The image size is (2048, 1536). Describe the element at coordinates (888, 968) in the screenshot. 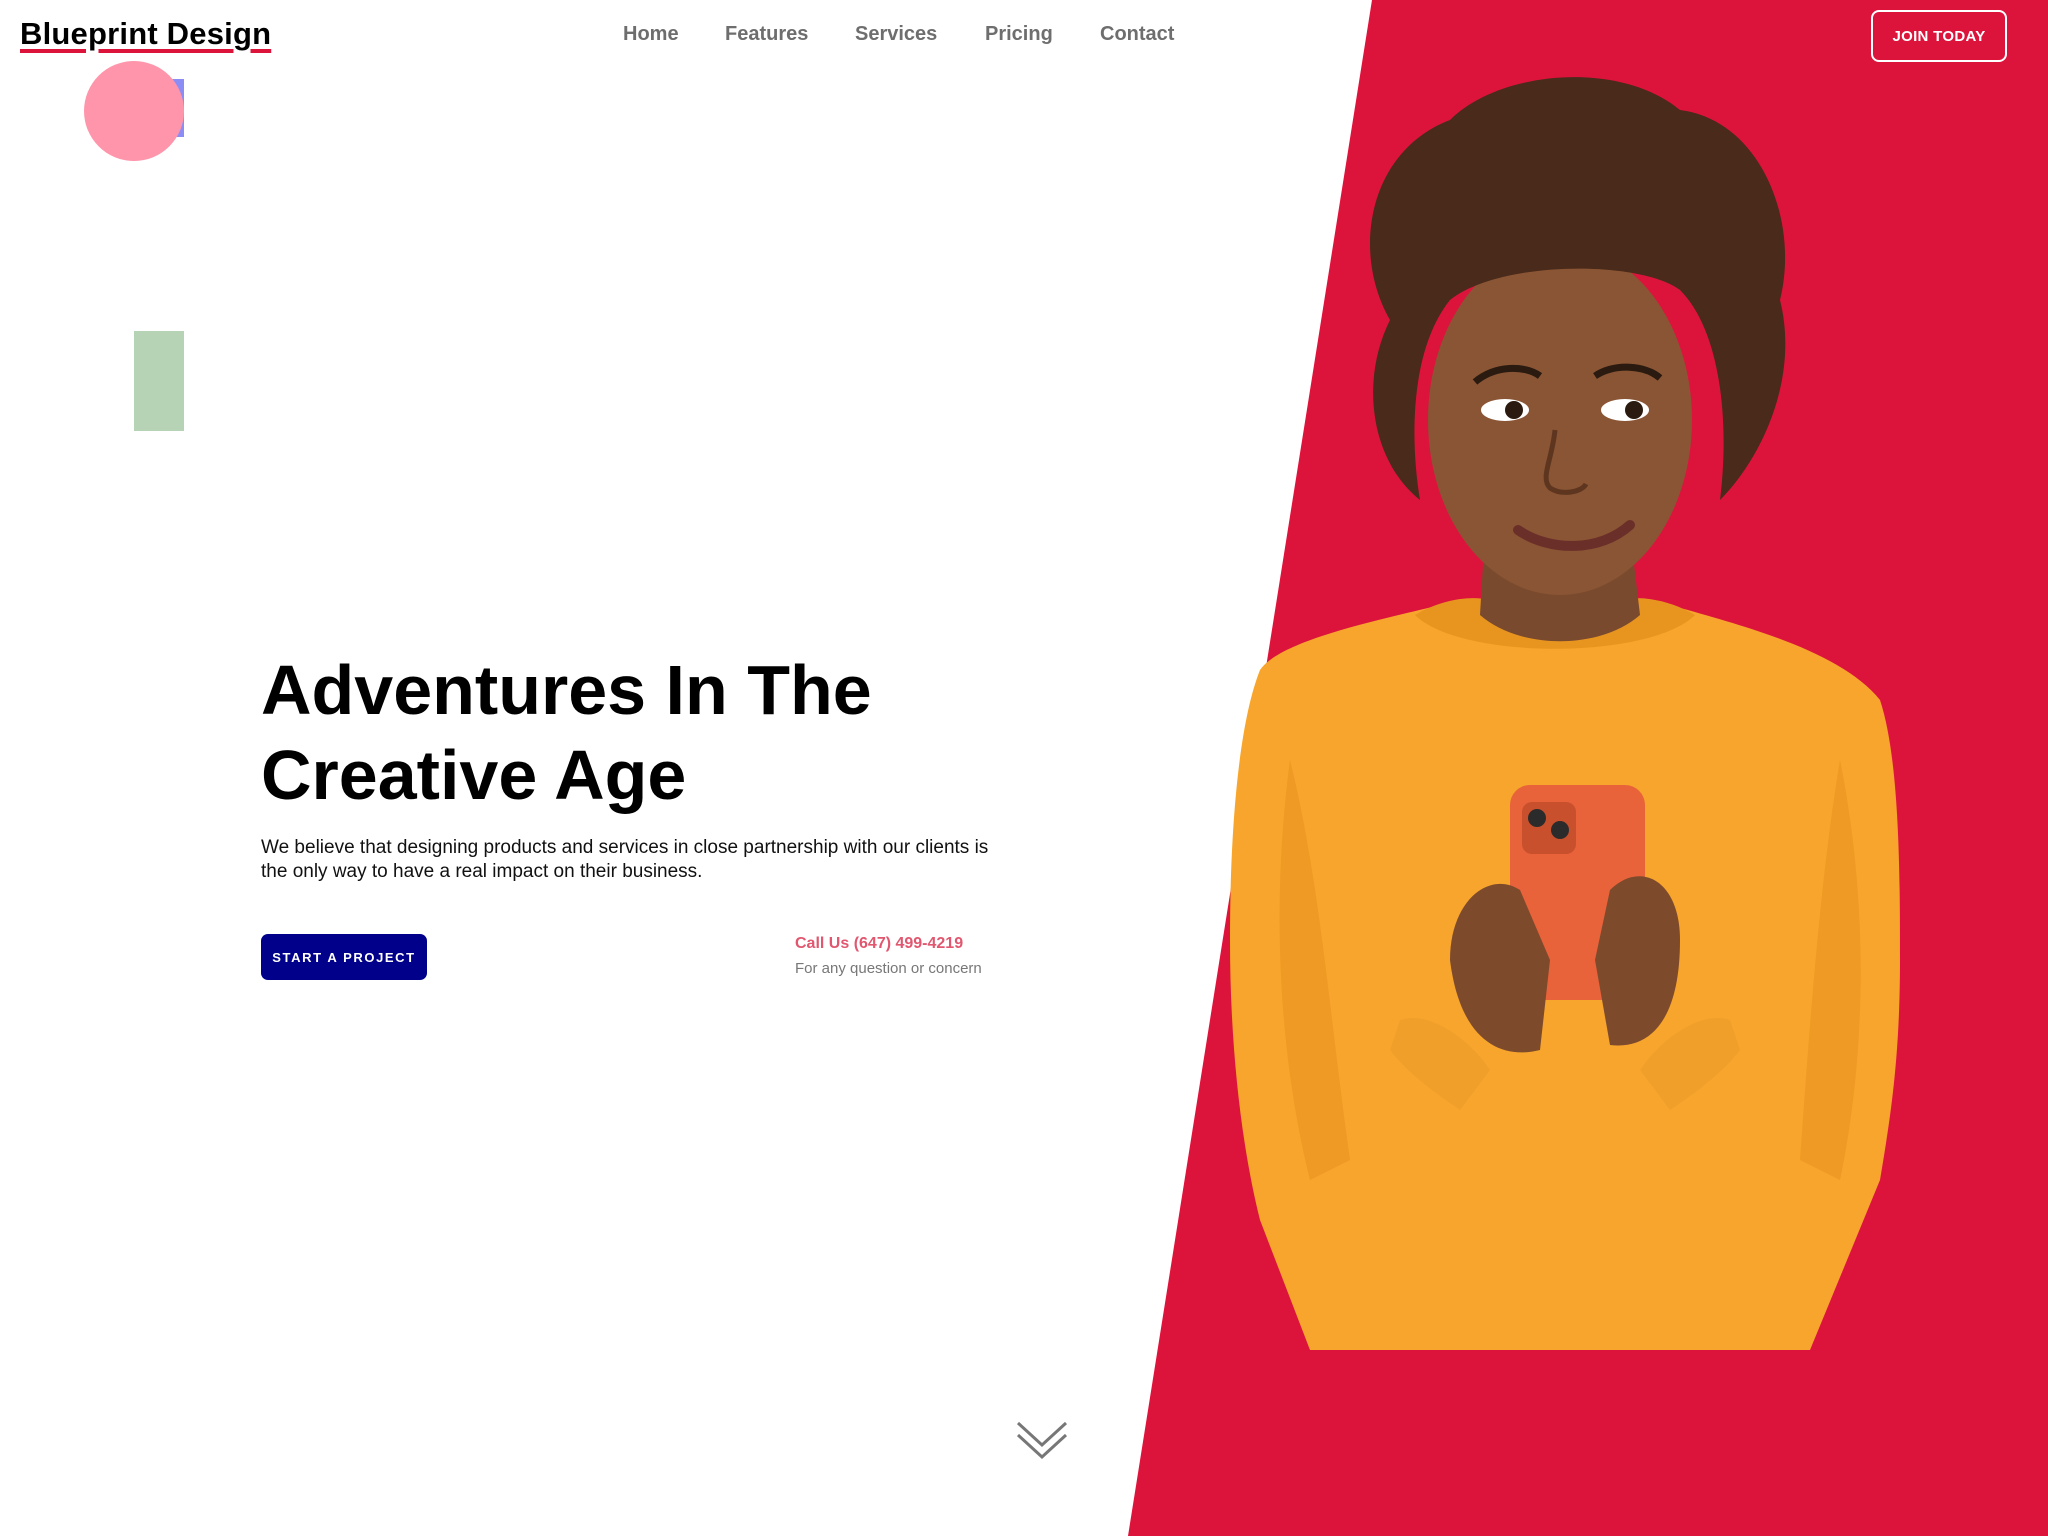

I see `call-note: For any question or concern` at that location.